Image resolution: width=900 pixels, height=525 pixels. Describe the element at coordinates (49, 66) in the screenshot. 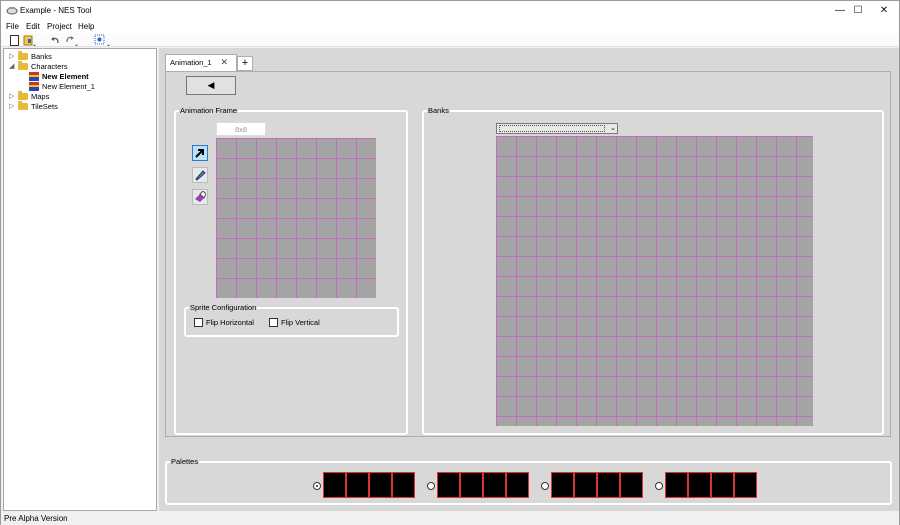

I see `tree-item-label: Characters` at that location.